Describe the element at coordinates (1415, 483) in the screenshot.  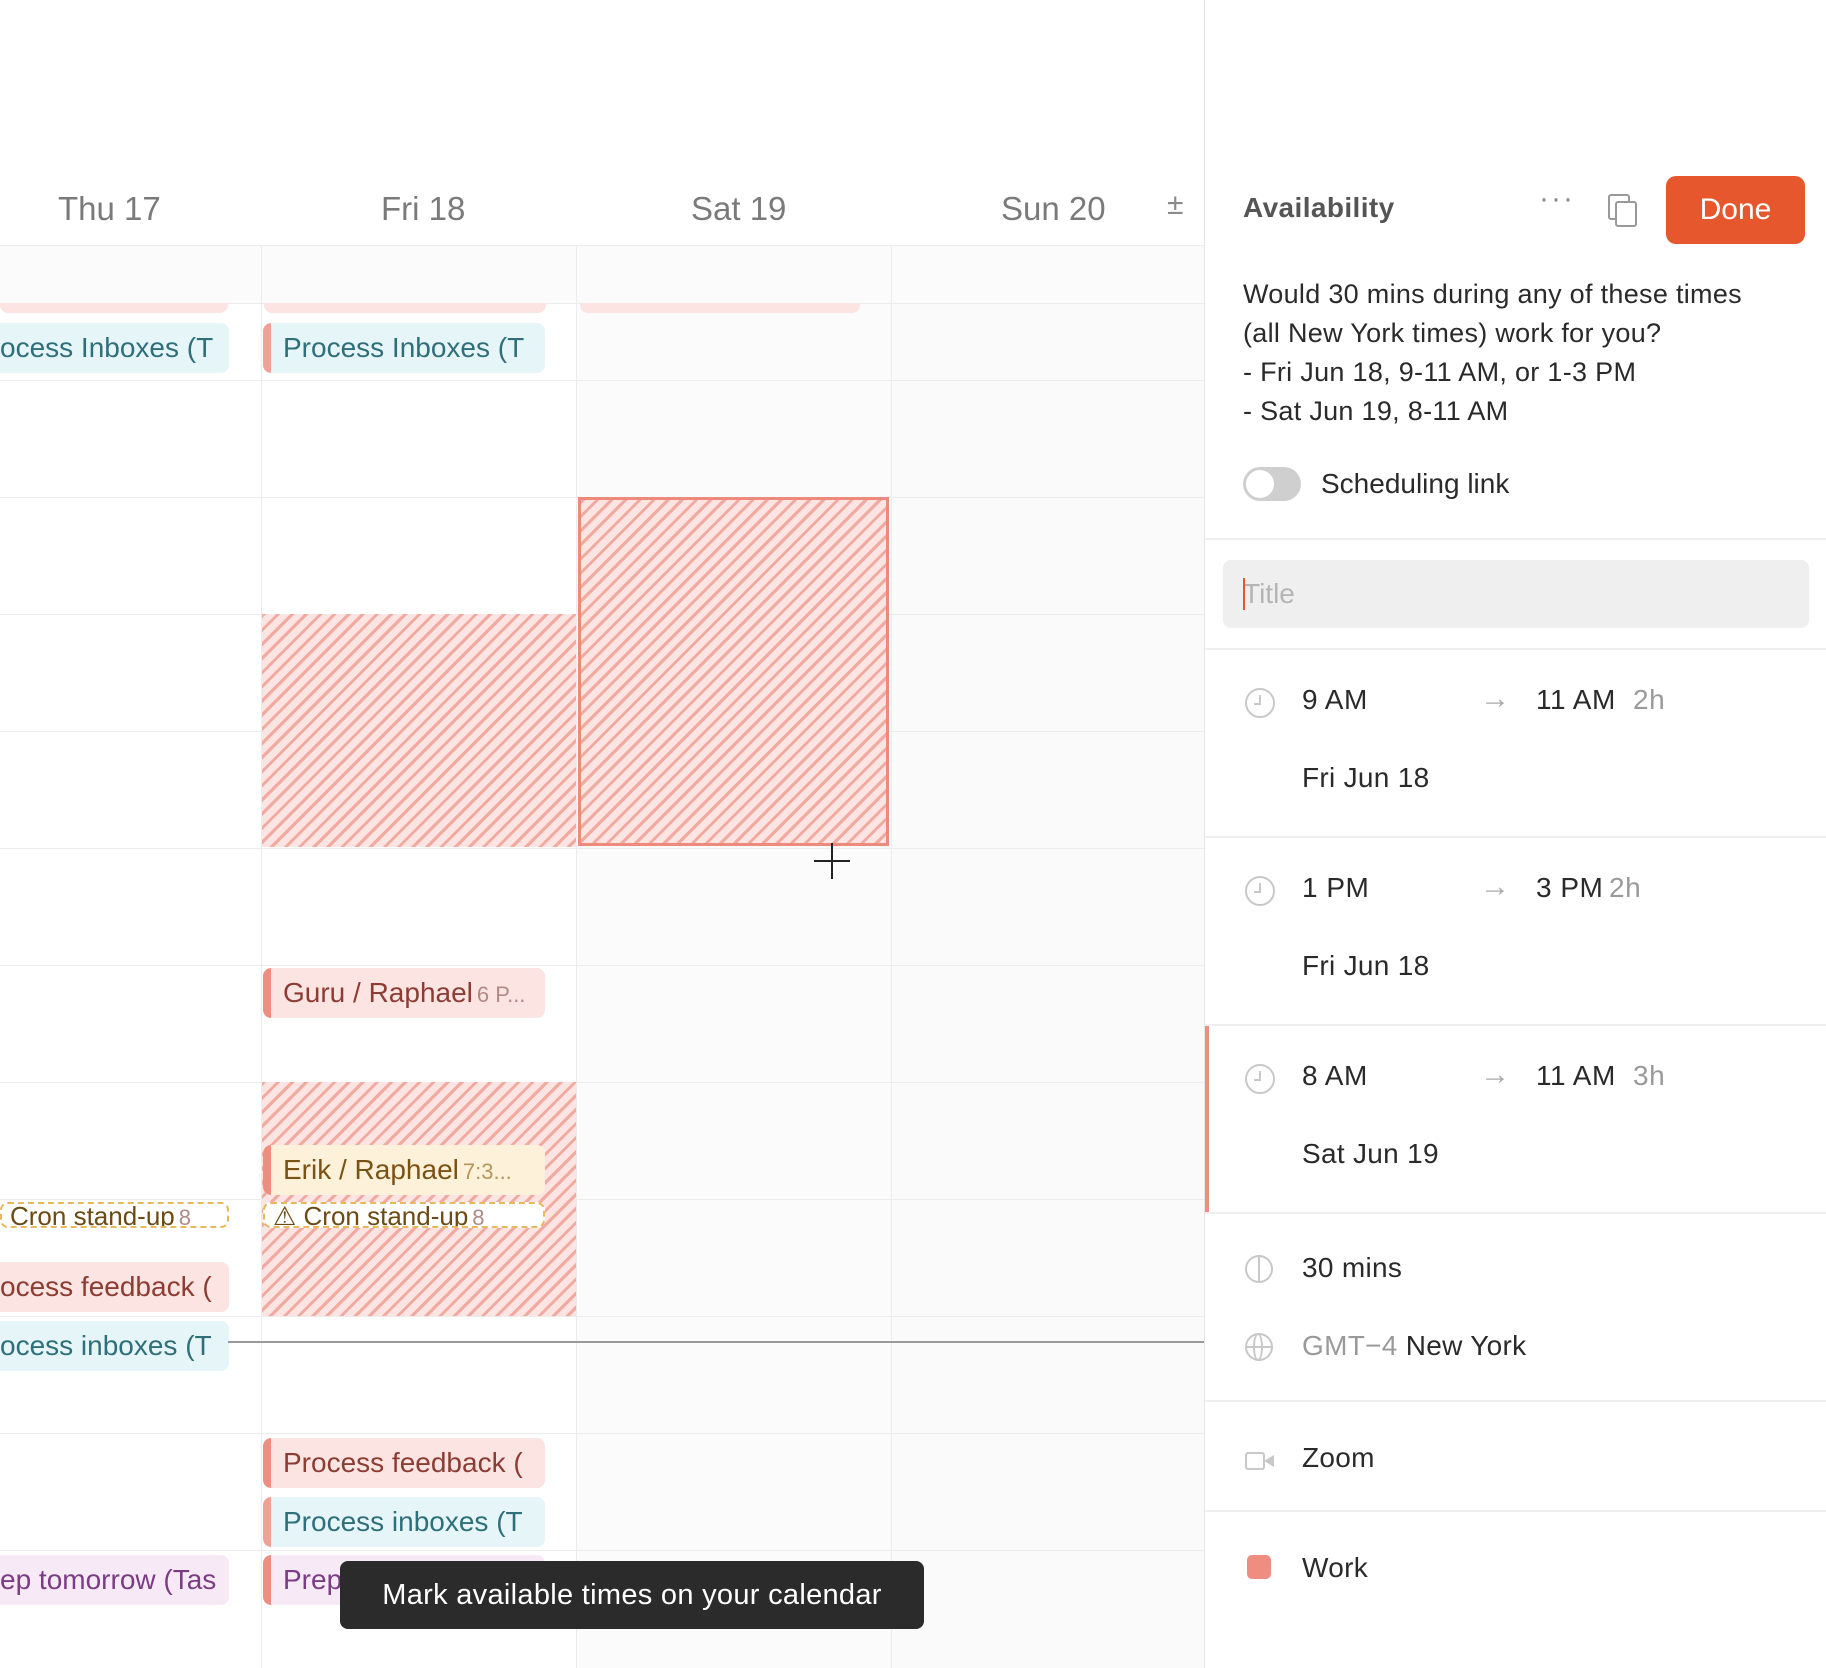
I see `scheduling-link-label: Scheduling link` at that location.